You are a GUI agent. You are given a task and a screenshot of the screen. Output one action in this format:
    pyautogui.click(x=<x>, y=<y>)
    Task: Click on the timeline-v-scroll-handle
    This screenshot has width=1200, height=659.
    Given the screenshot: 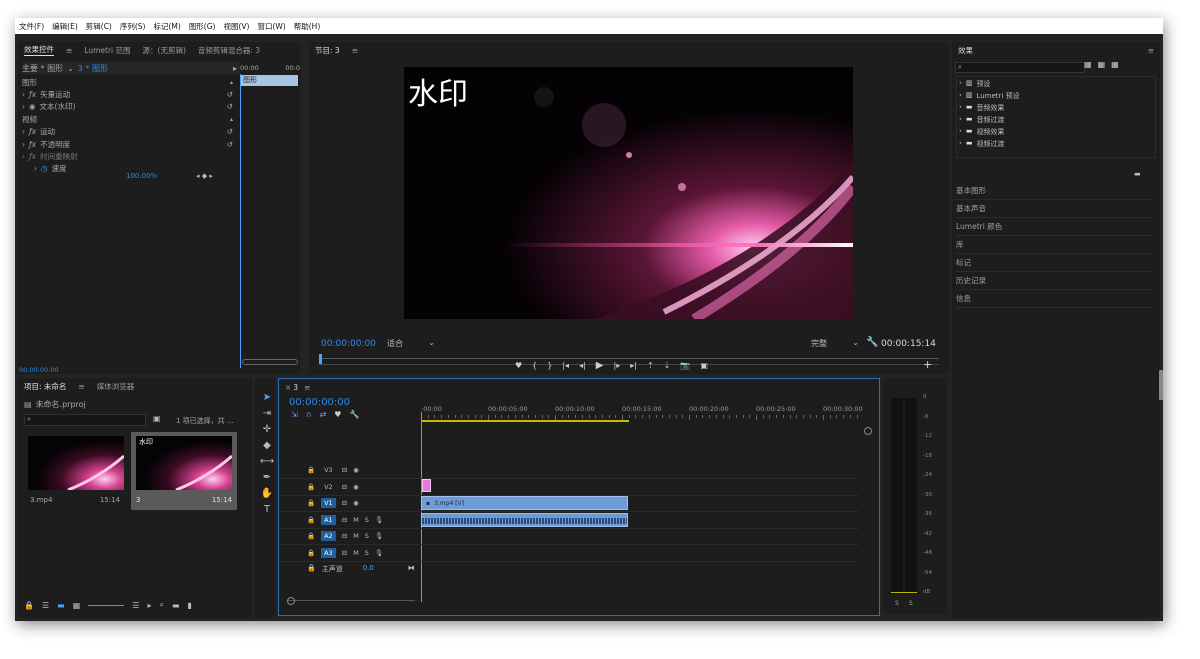 What is the action you would take?
    pyautogui.click(x=868, y=431)
    